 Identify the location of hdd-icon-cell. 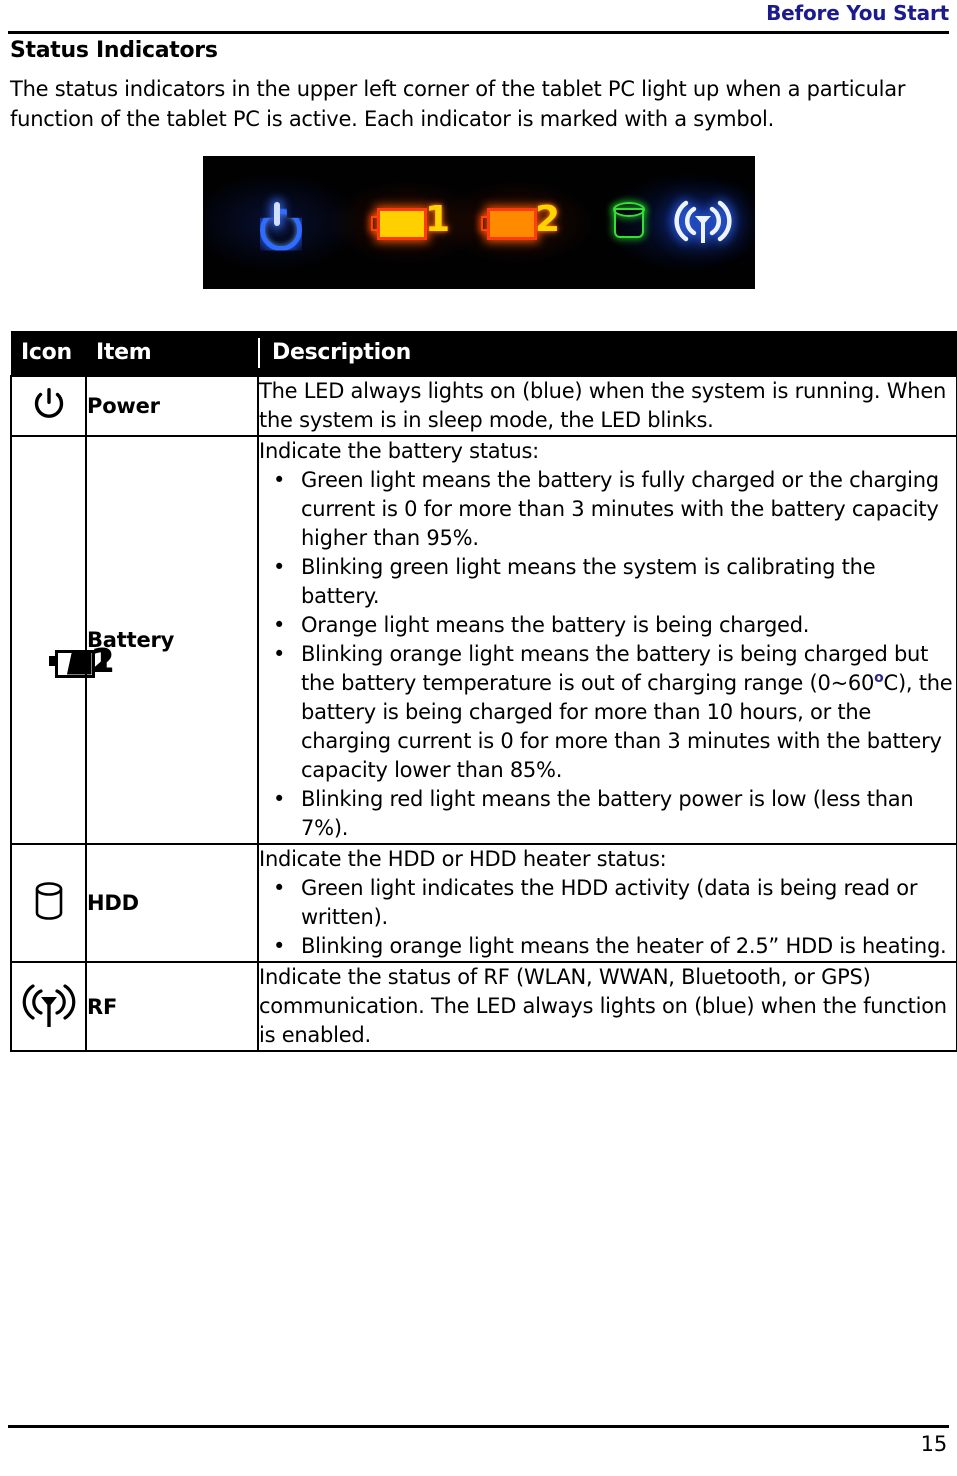
(48, 903).